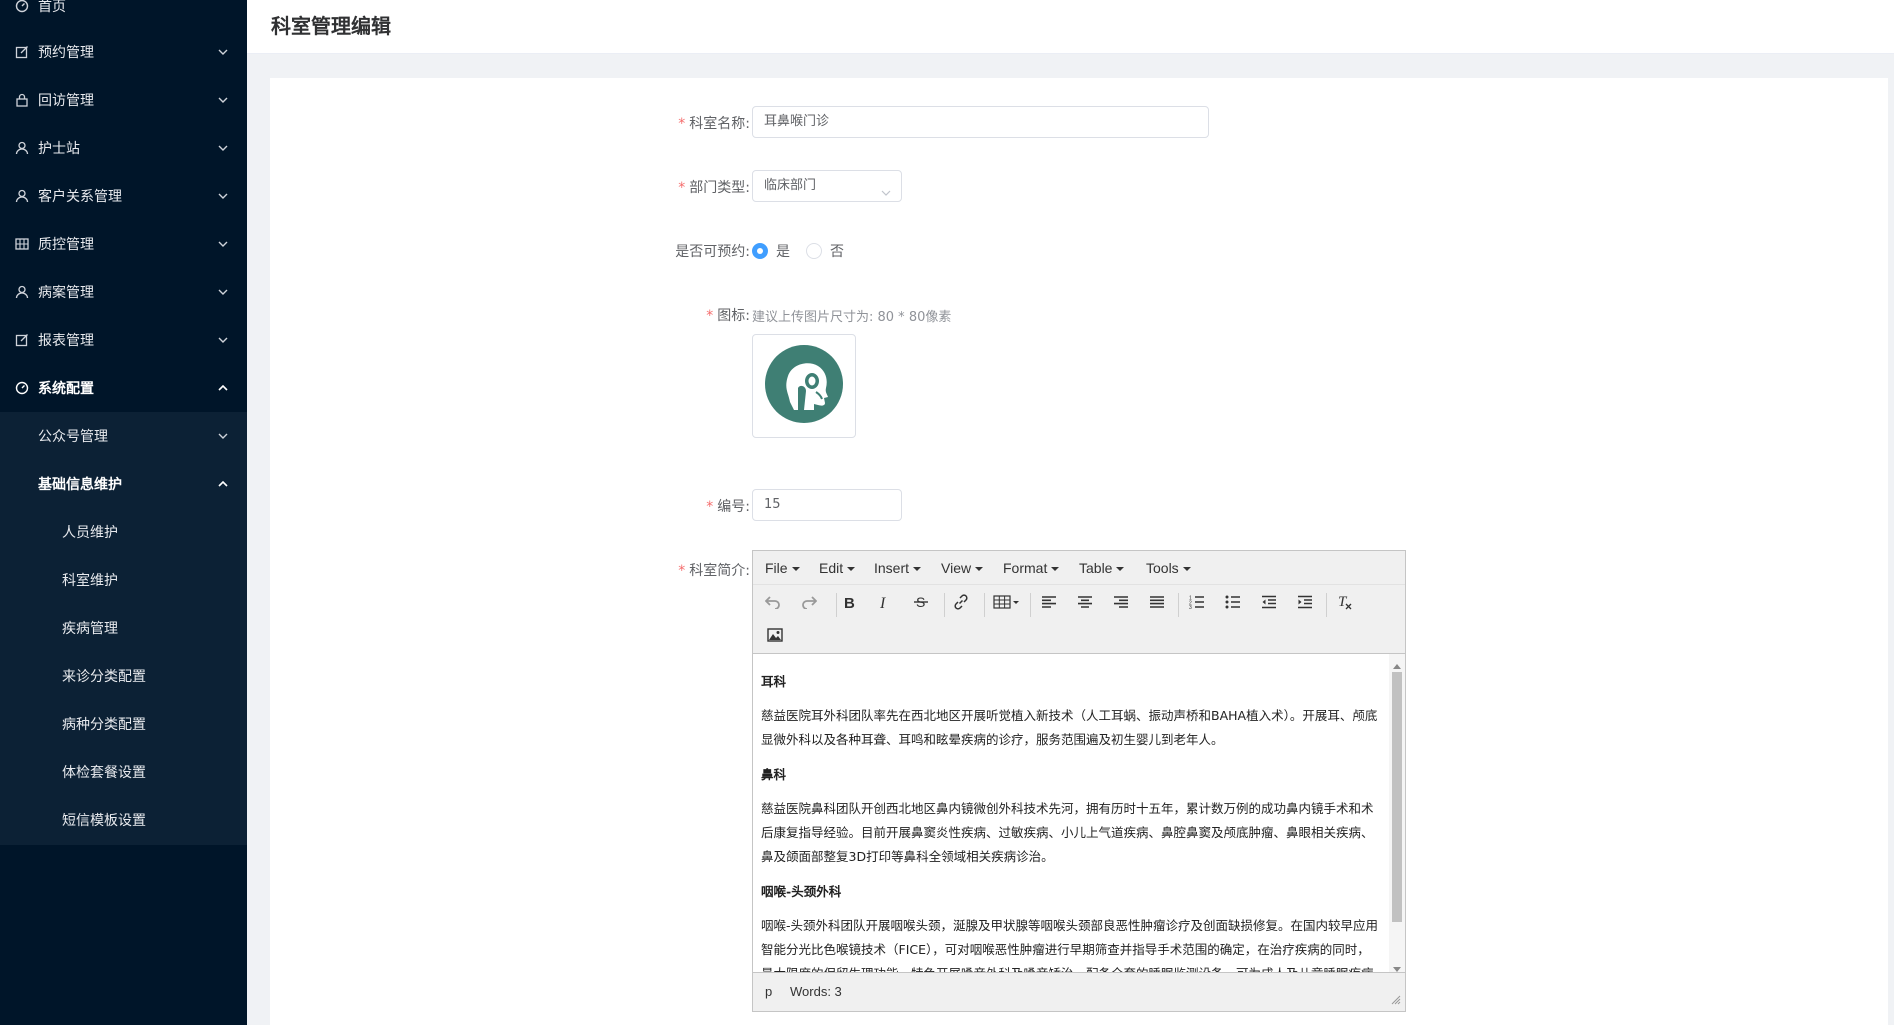 This screenshot has width=1894, height=1025. I want to click on sidebar-item-label: 系统配置, so click(66, 389).